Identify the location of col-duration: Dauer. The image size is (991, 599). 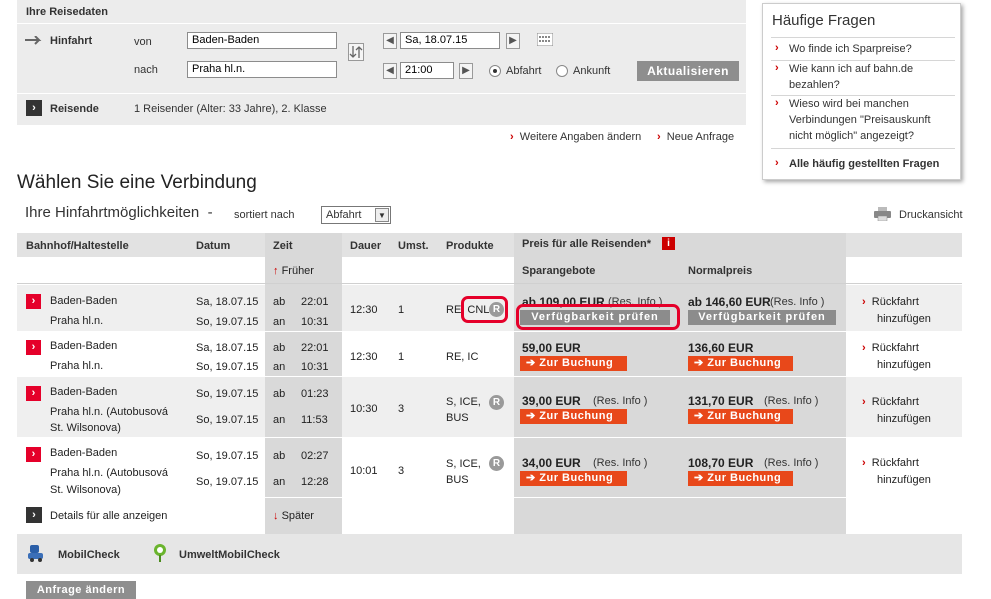
(366, 246).